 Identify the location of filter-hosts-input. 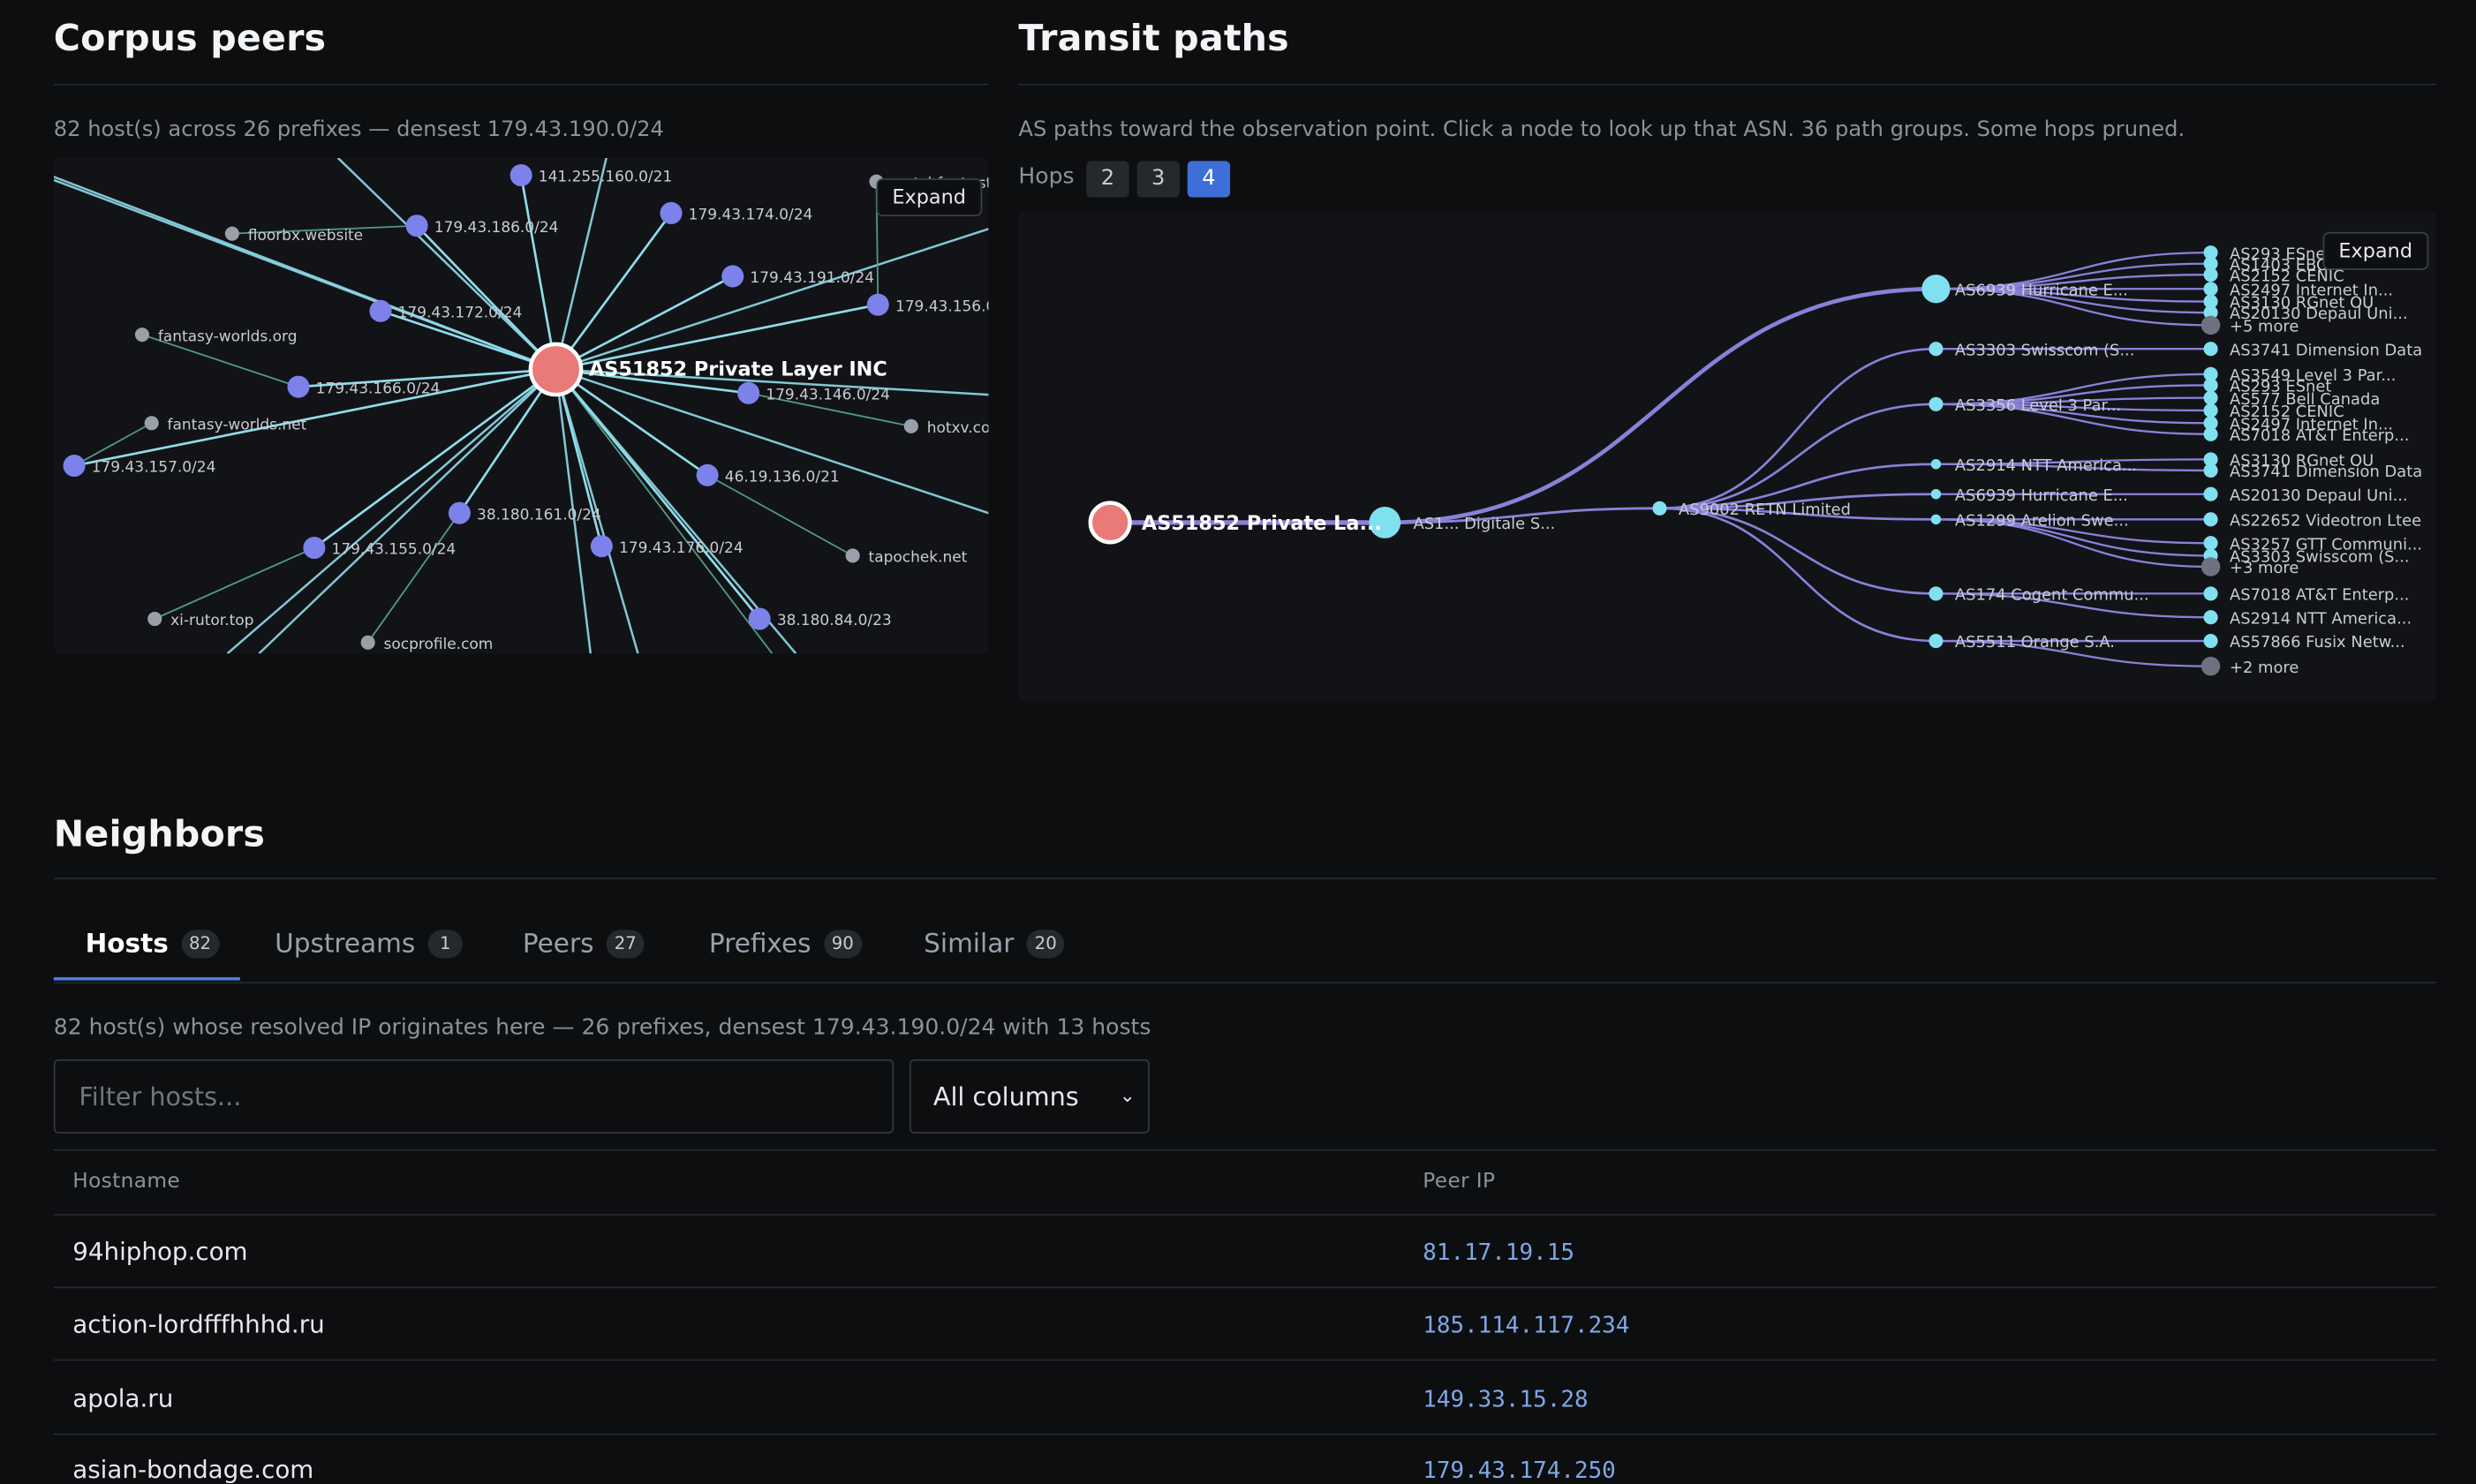
(474, 1096).